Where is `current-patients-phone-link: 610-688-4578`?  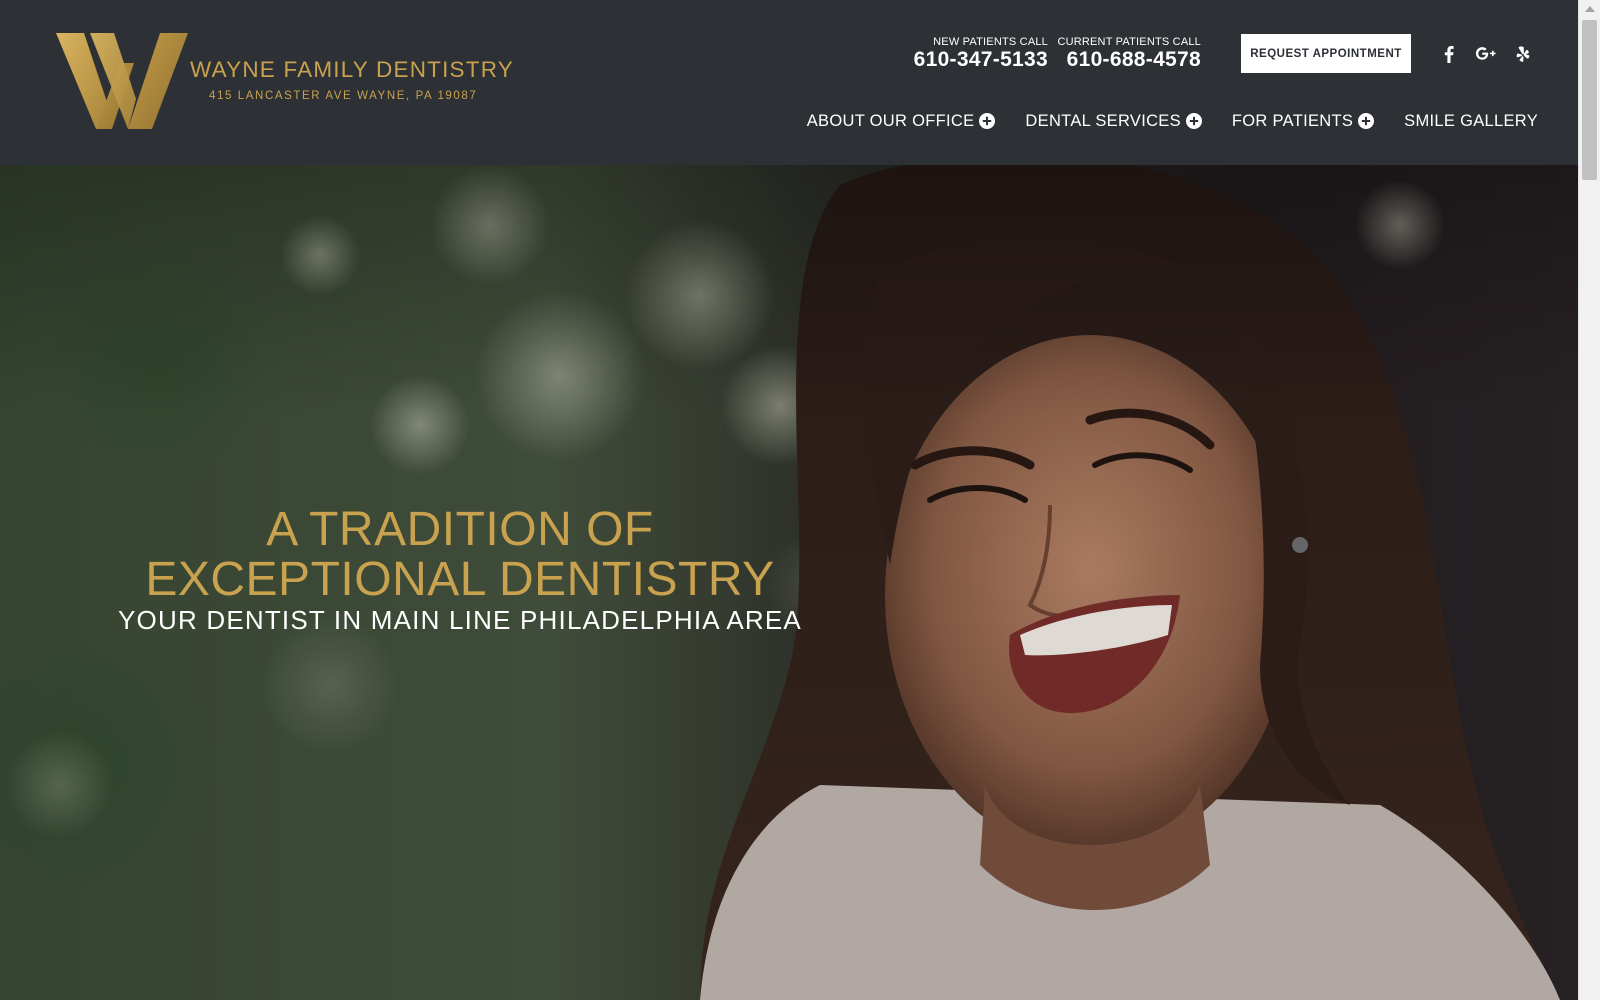
current-patients-phone-link: 610-688-4578 is located at coordinates (1129, 60).